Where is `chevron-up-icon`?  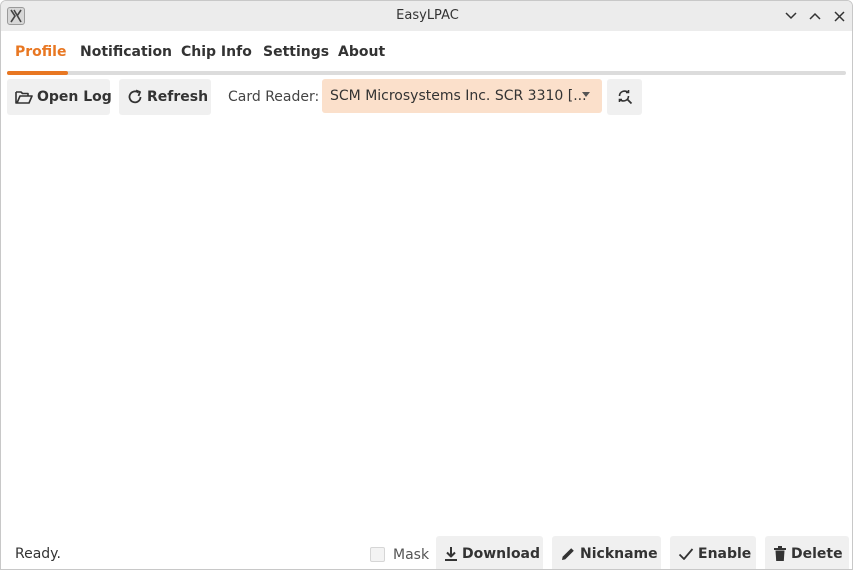 chevron-up-icon is located at coordinates (815, 16).